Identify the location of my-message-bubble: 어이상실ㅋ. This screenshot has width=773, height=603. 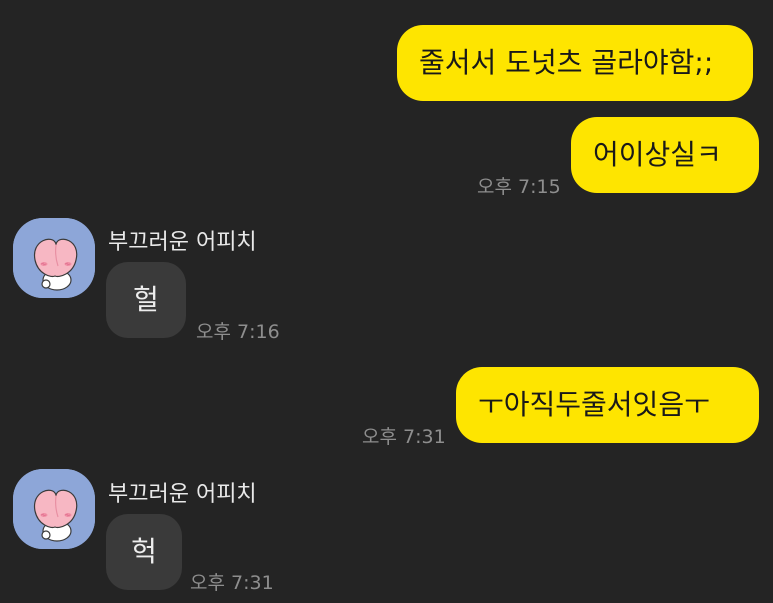
(665, 155).